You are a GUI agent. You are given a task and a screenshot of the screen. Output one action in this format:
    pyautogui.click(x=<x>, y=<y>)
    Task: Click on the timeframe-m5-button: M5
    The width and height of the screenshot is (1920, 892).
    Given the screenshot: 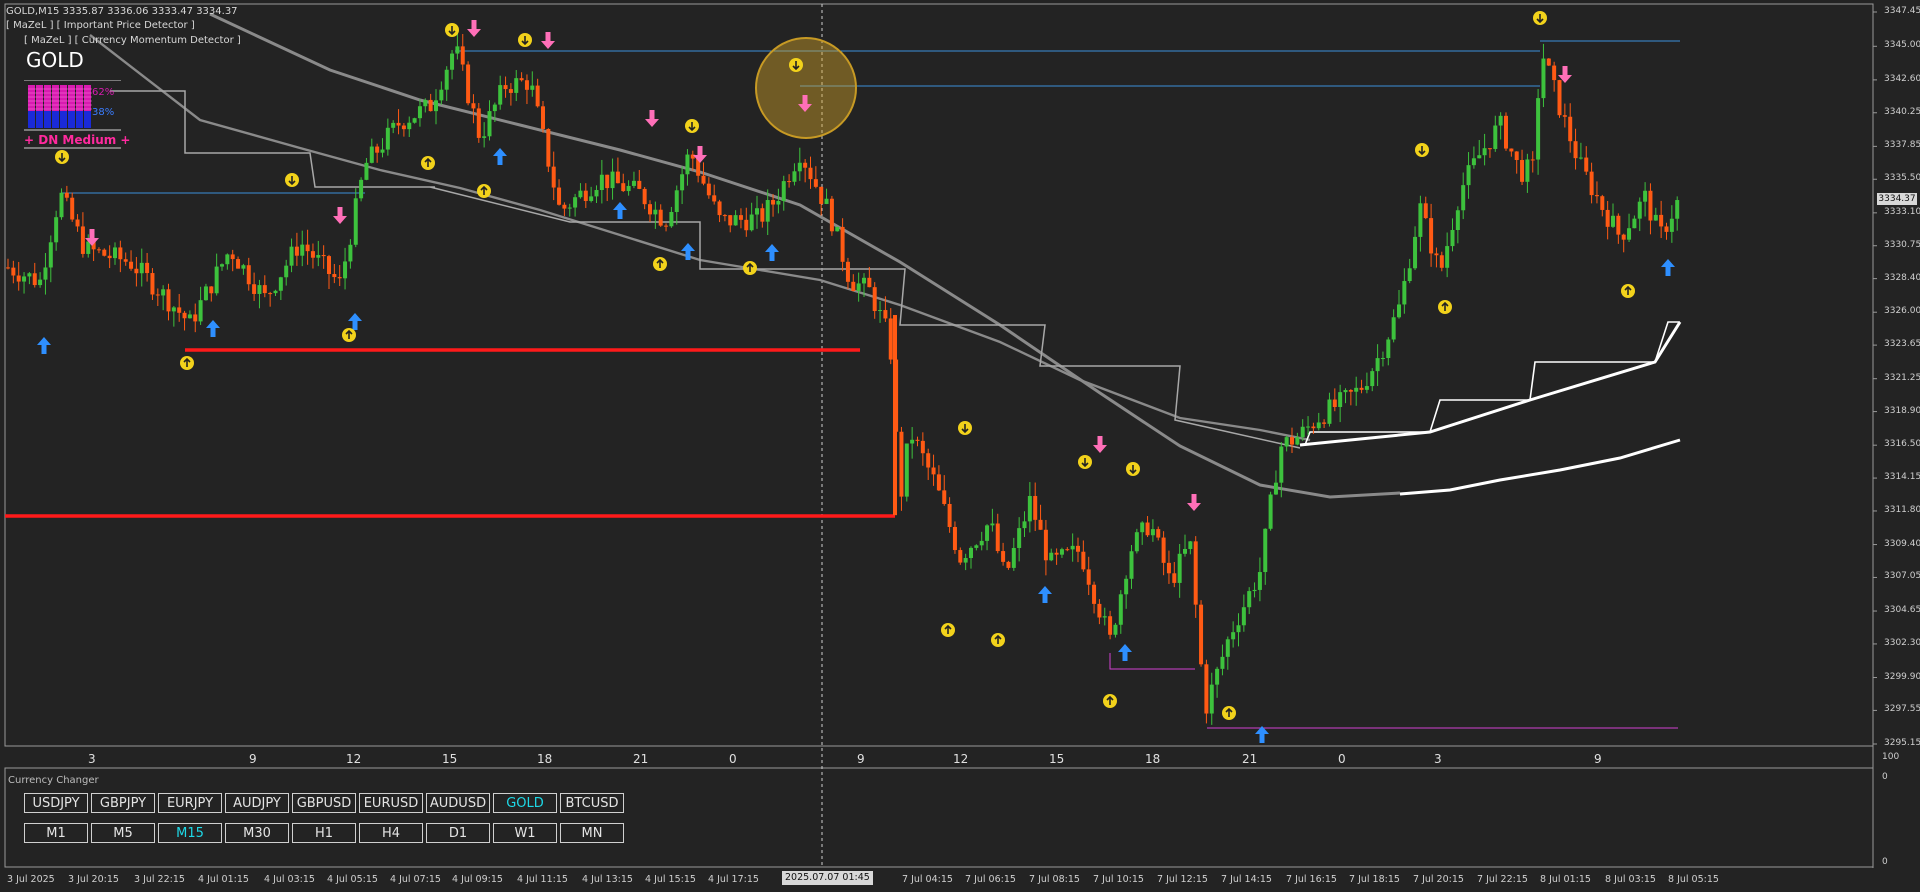 What is the action you would take?
    pyautogui.click(x=123, y=833)
    